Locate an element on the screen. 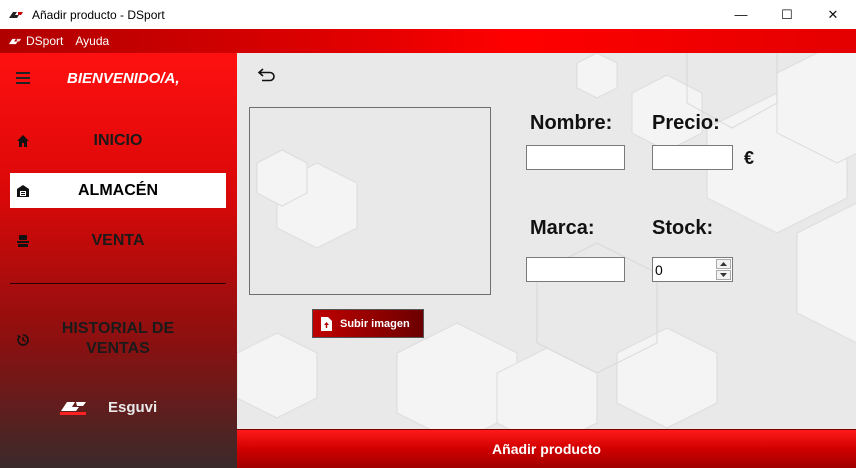 The width and height of the screenshot is (856, 468). price-label: Precio: is located at coordinates (686, 123).